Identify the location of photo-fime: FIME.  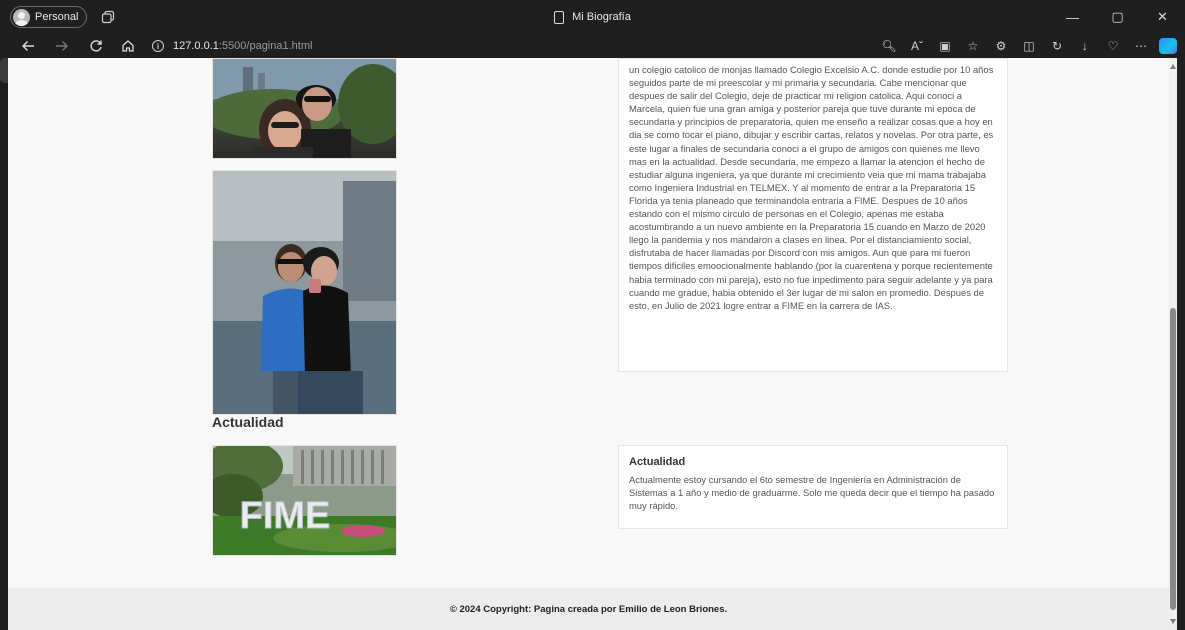
(304, 500).